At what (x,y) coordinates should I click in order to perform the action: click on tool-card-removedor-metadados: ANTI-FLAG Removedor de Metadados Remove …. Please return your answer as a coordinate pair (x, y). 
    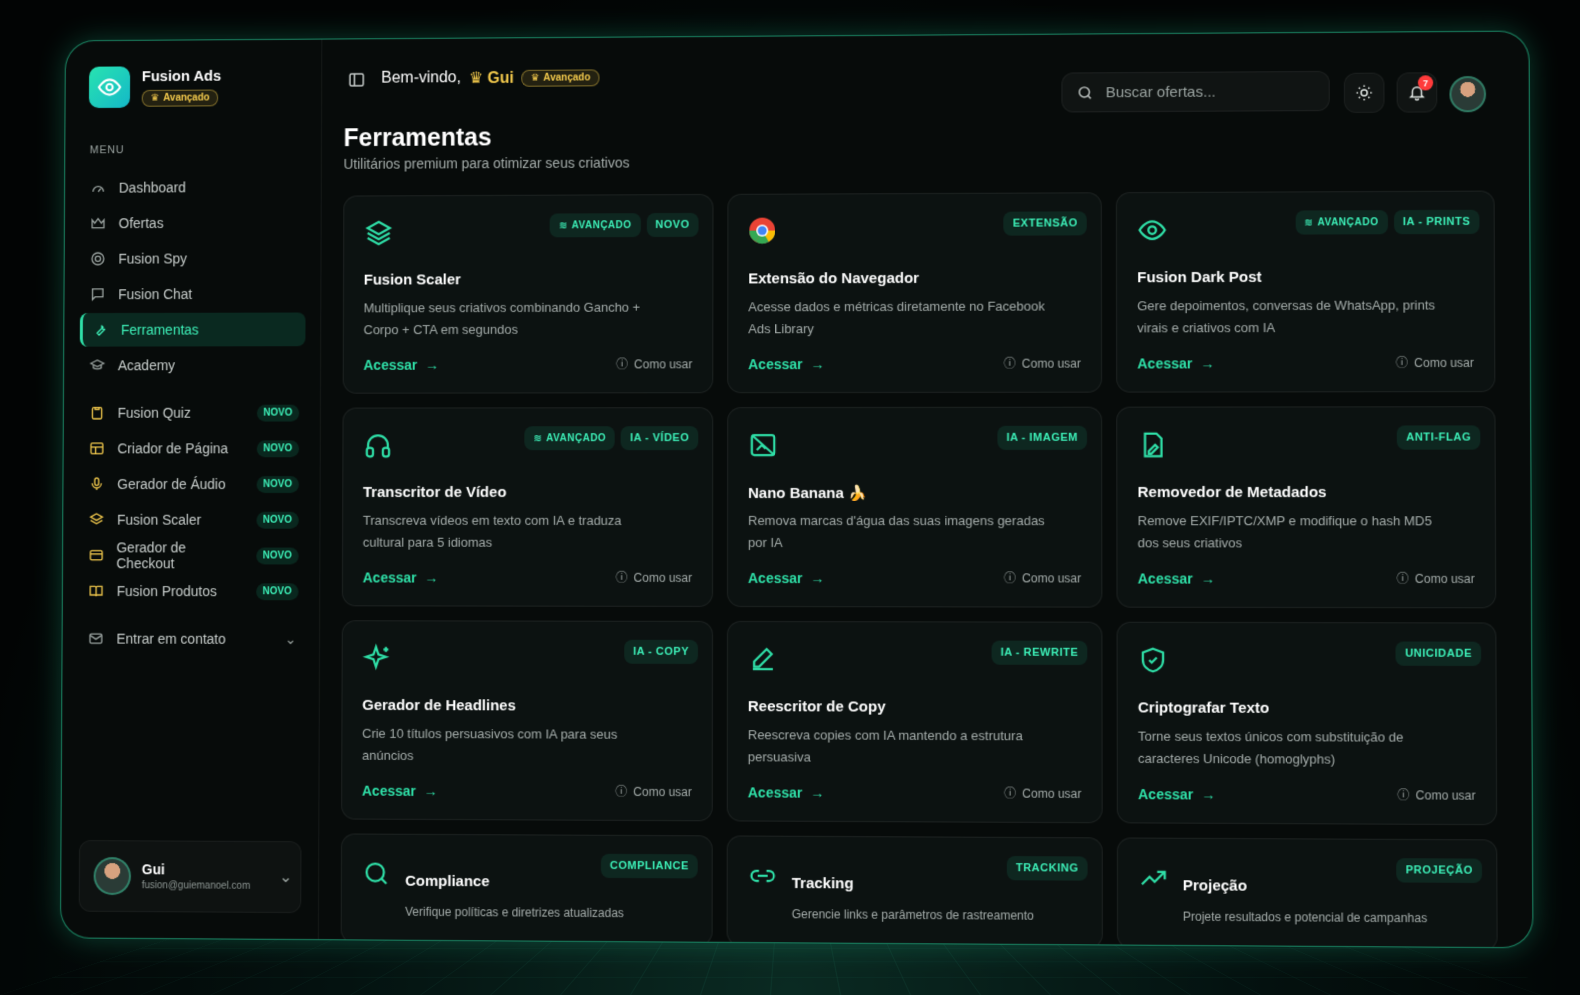
    Looking at the image, I should click on (1306, 507).